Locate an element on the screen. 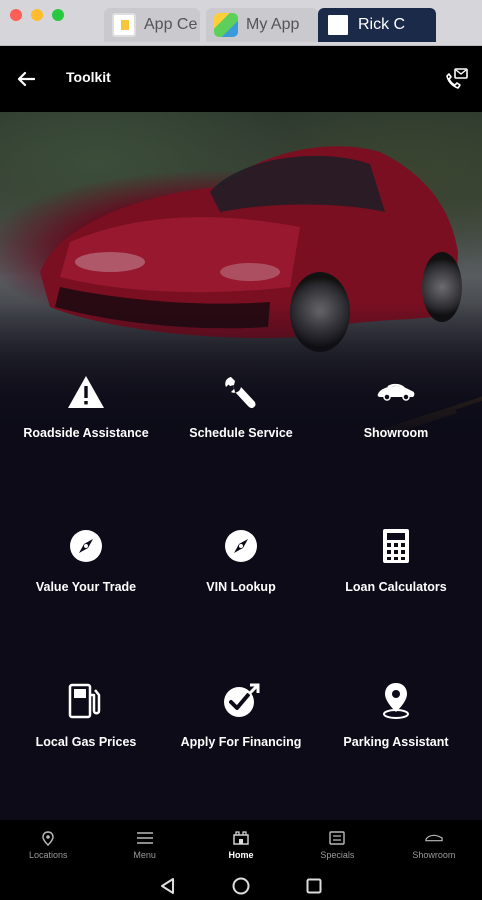 The width and height of the screenshot is (482, 900). tile-label: VIN Lookup is located at coordinates (241, 587).